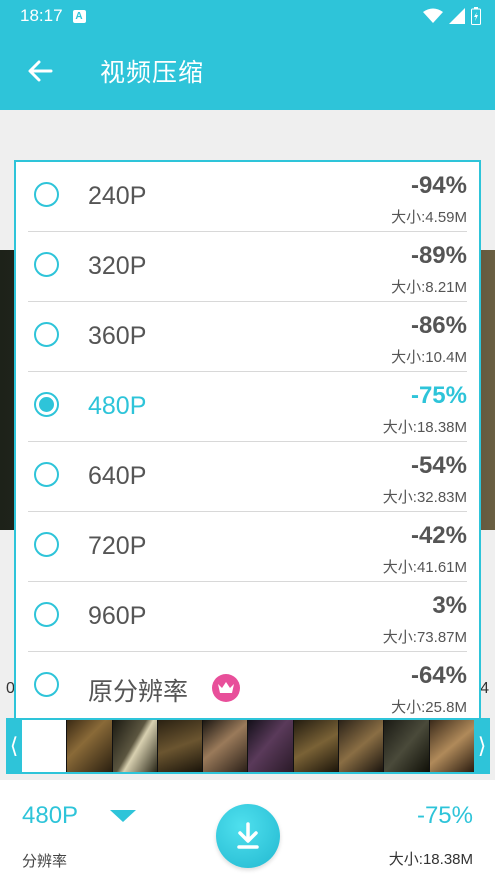  What do you see at coordinates (449, 605) in the screenshot?
I see `option-percent: 3%` at bounding box center [449, 605].